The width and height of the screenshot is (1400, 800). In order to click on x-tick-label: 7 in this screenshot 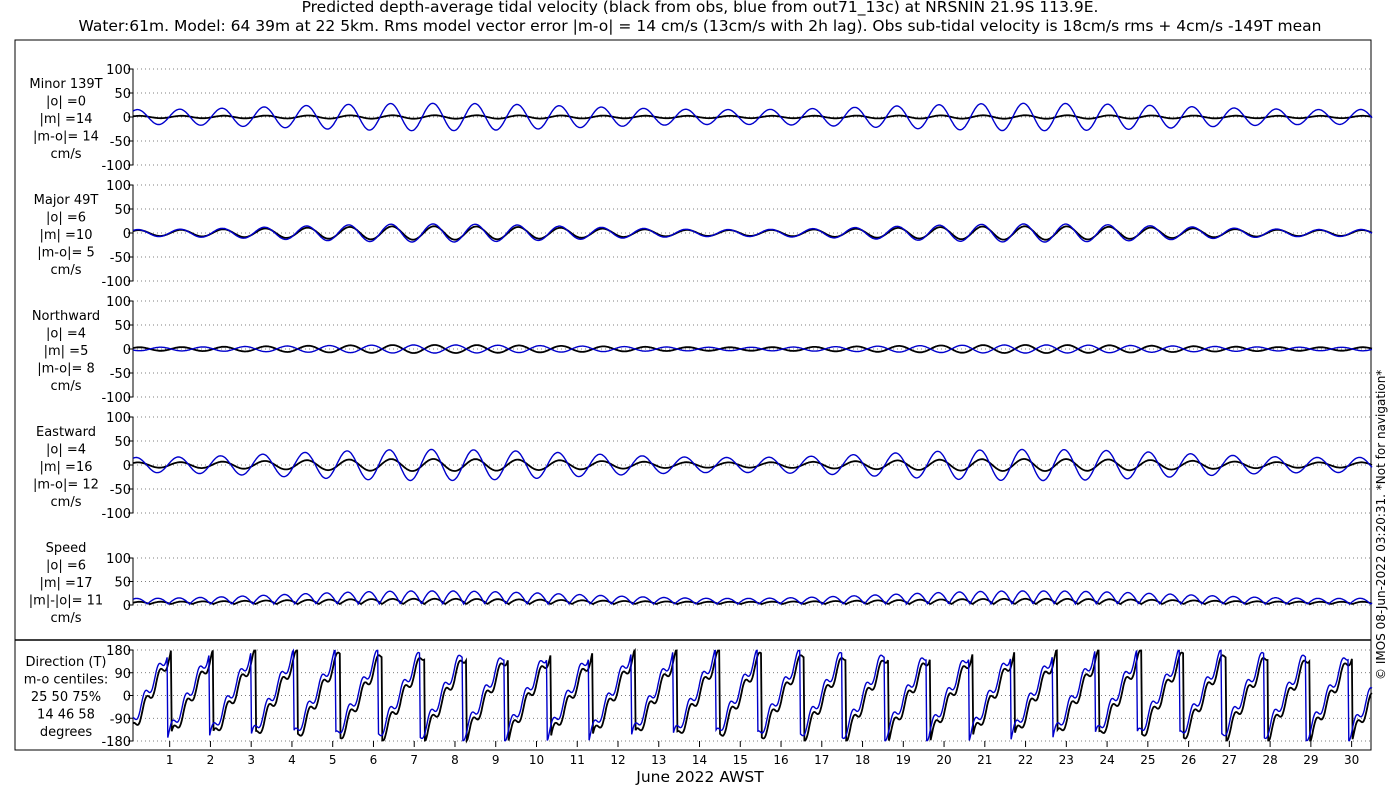, I will do `click(414, 760)`.